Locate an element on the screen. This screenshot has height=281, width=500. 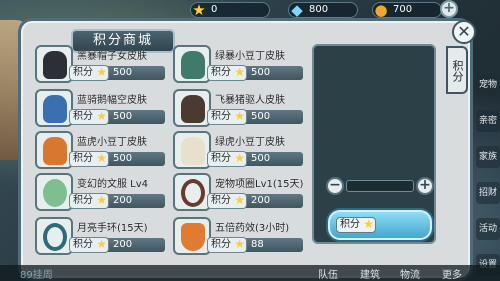
shop-item: 月亮手环(15天) 积分 ★ 200 is located at coordinates (100, 237).